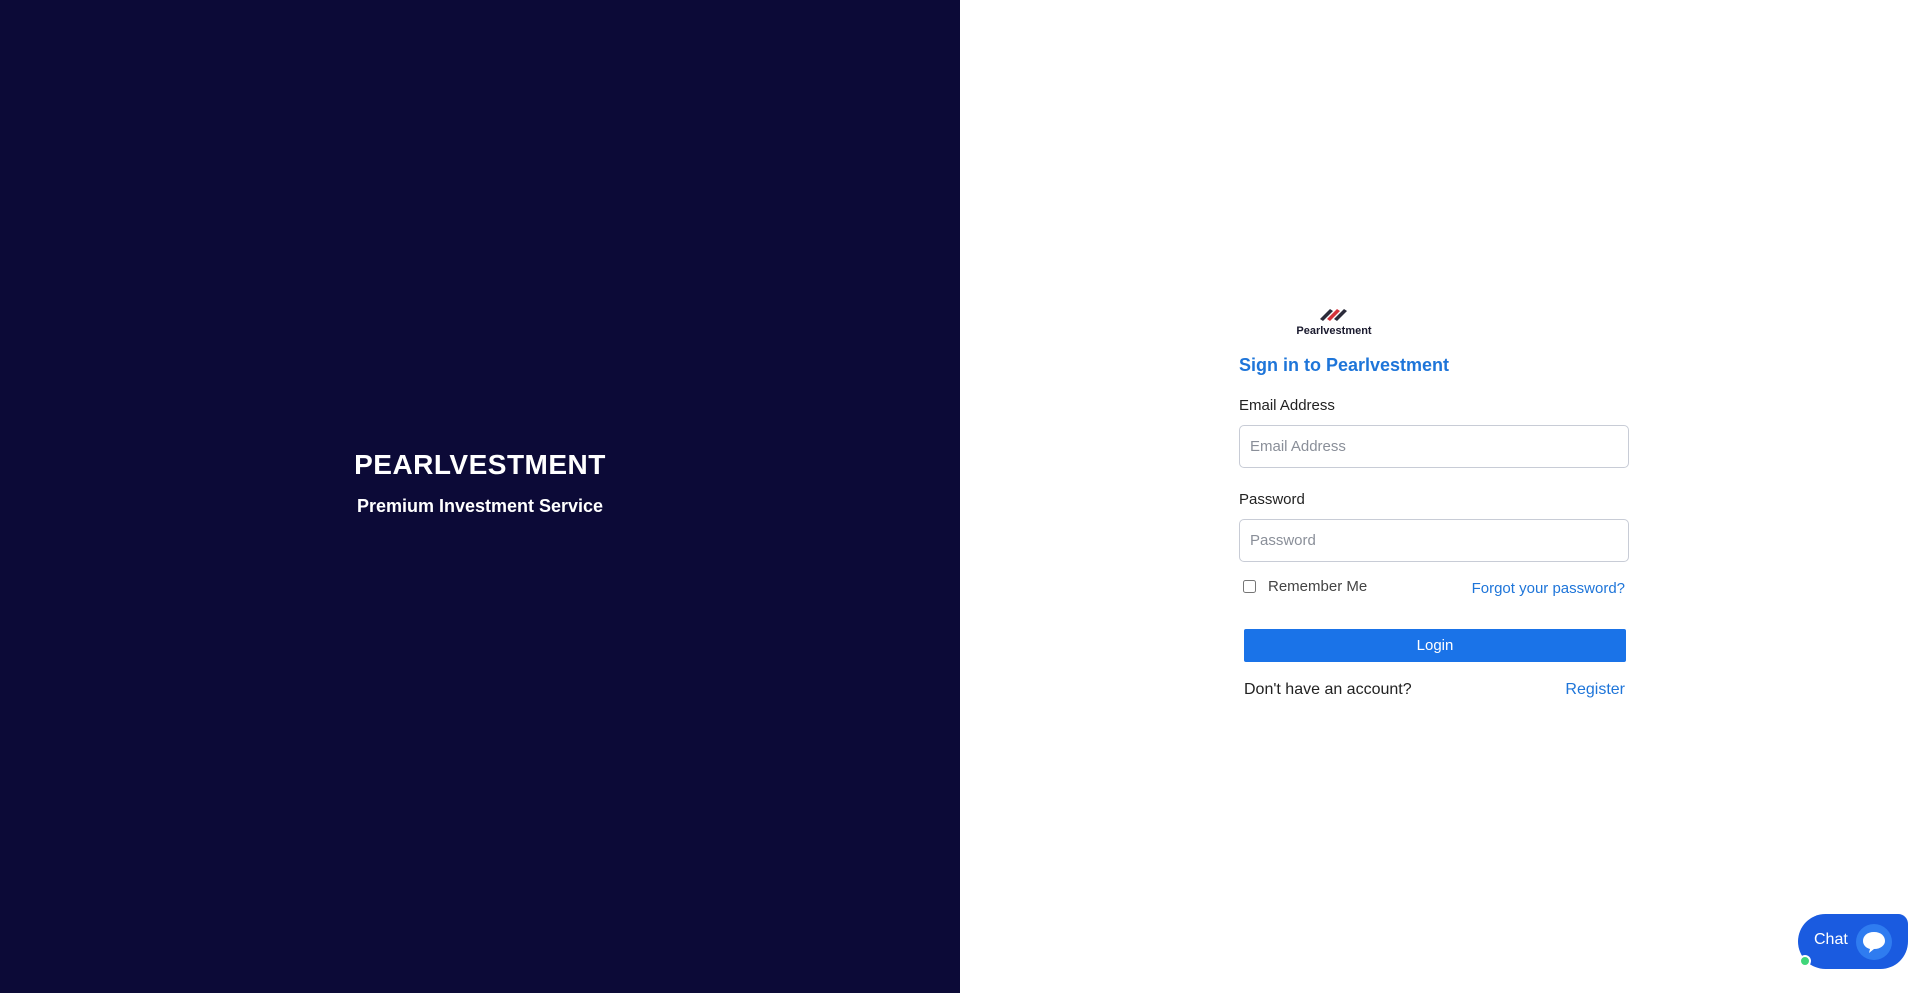 Image resolution: width=1920 pixels, height=993 pixels. I want to click on password-field, so click(1434, 540).